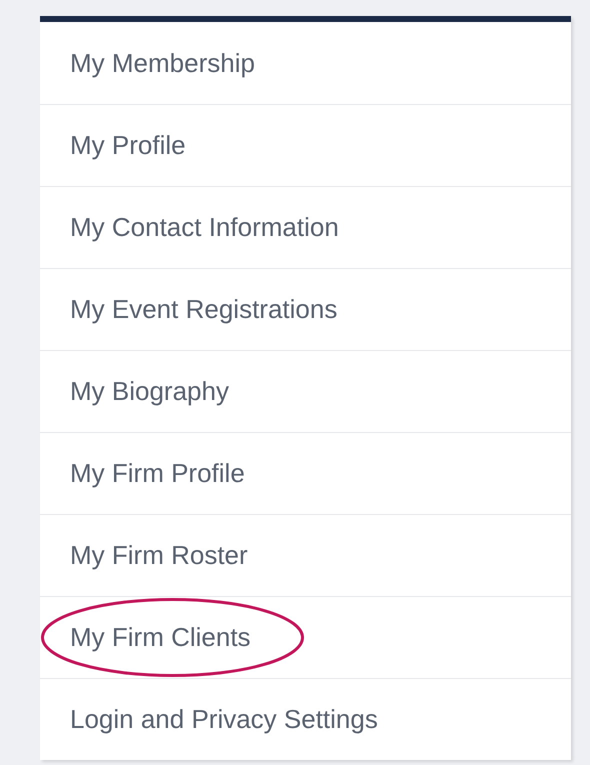 This screenshot has width=590, height=765. What do you see at coordinates (159, 555) in the screenshot?
I see `menu-item: My Firm Roster` at bounding box center [159, 555].